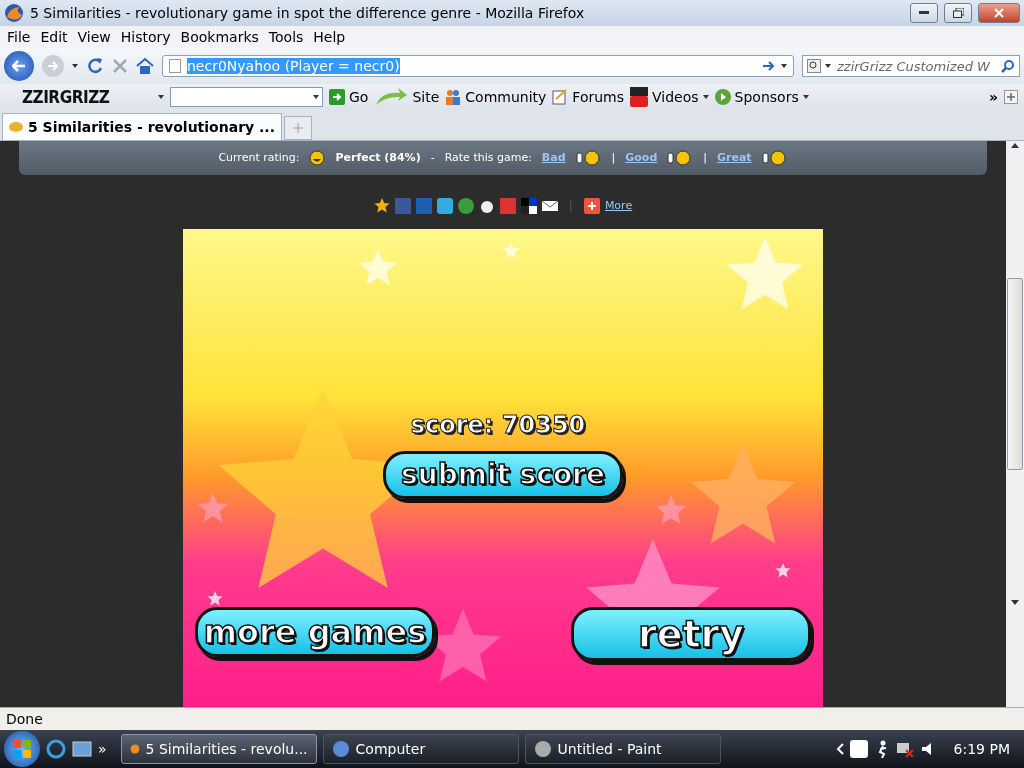 This screenshot has width=1024, height=768. I want to click on forward-arrow-icon, so click(53, 66).